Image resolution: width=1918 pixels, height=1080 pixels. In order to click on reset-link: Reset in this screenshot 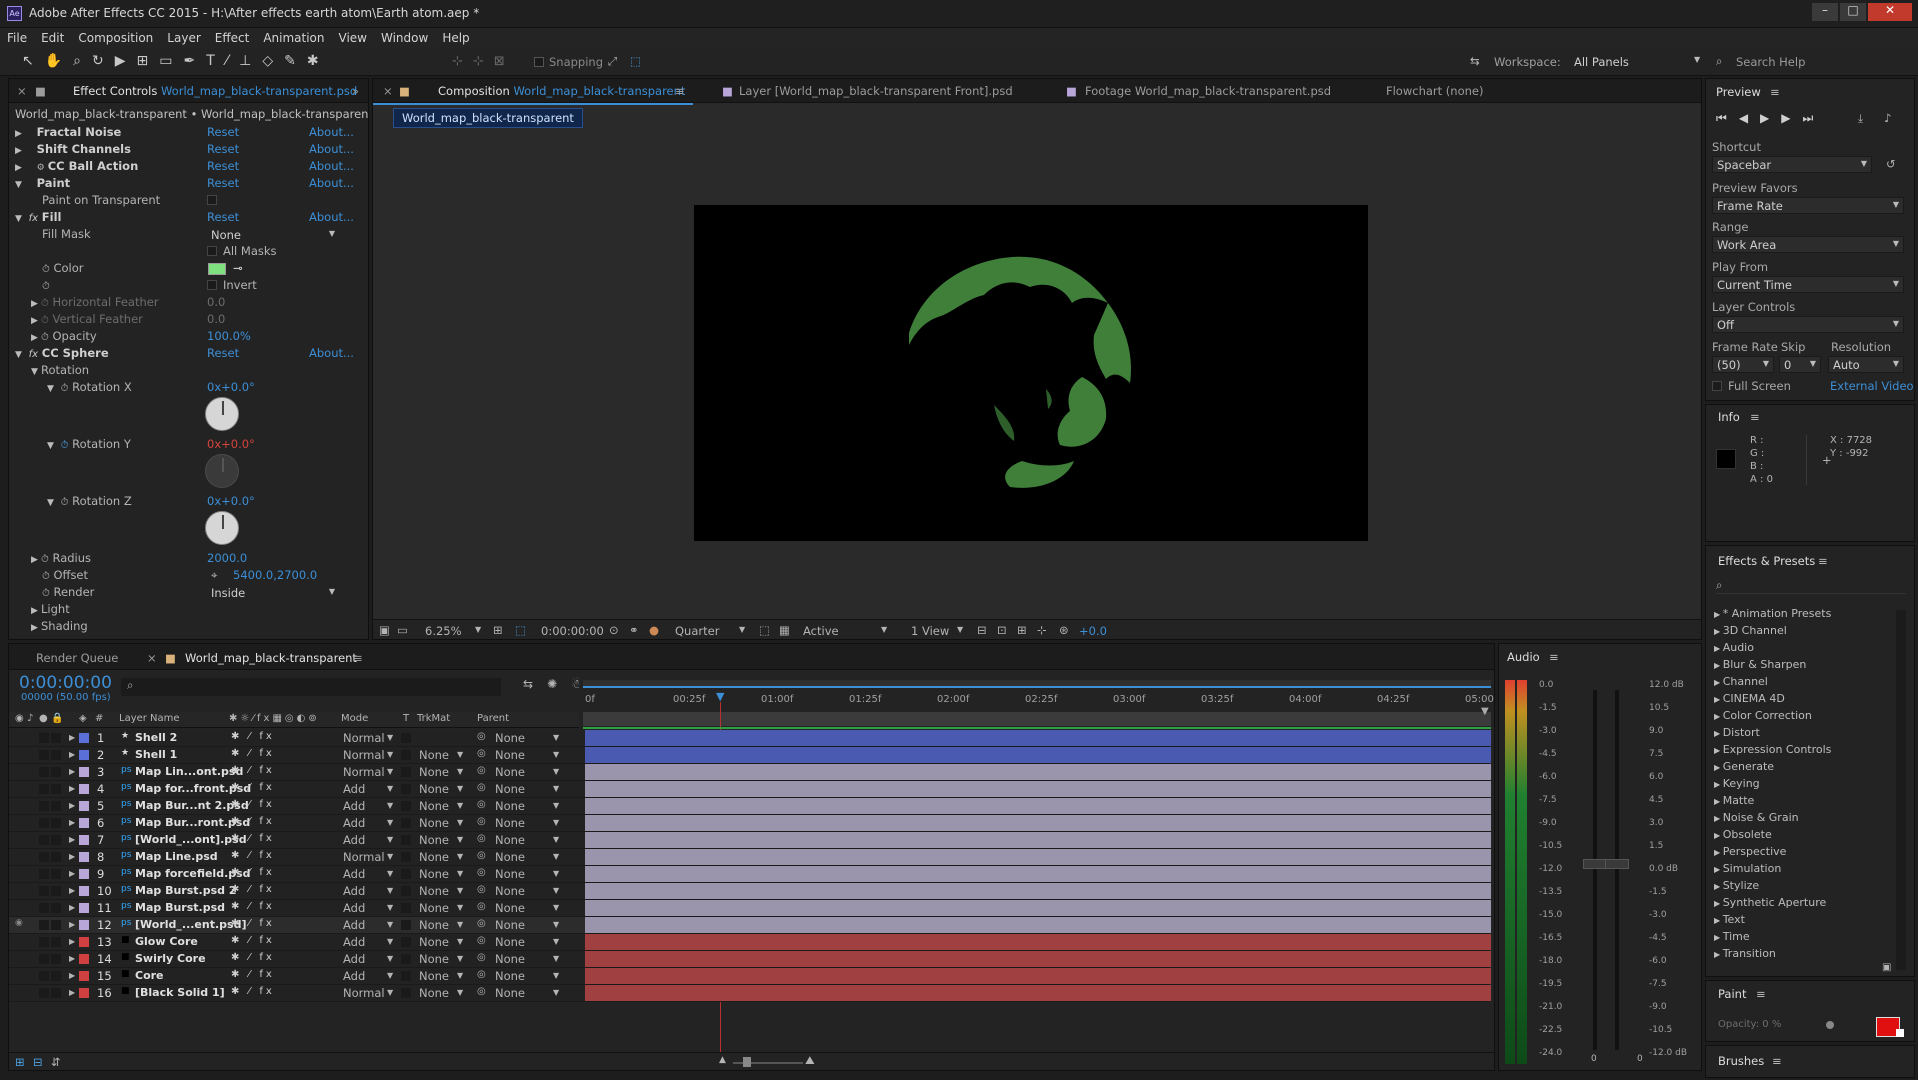, I will do `click(223, 132)`.